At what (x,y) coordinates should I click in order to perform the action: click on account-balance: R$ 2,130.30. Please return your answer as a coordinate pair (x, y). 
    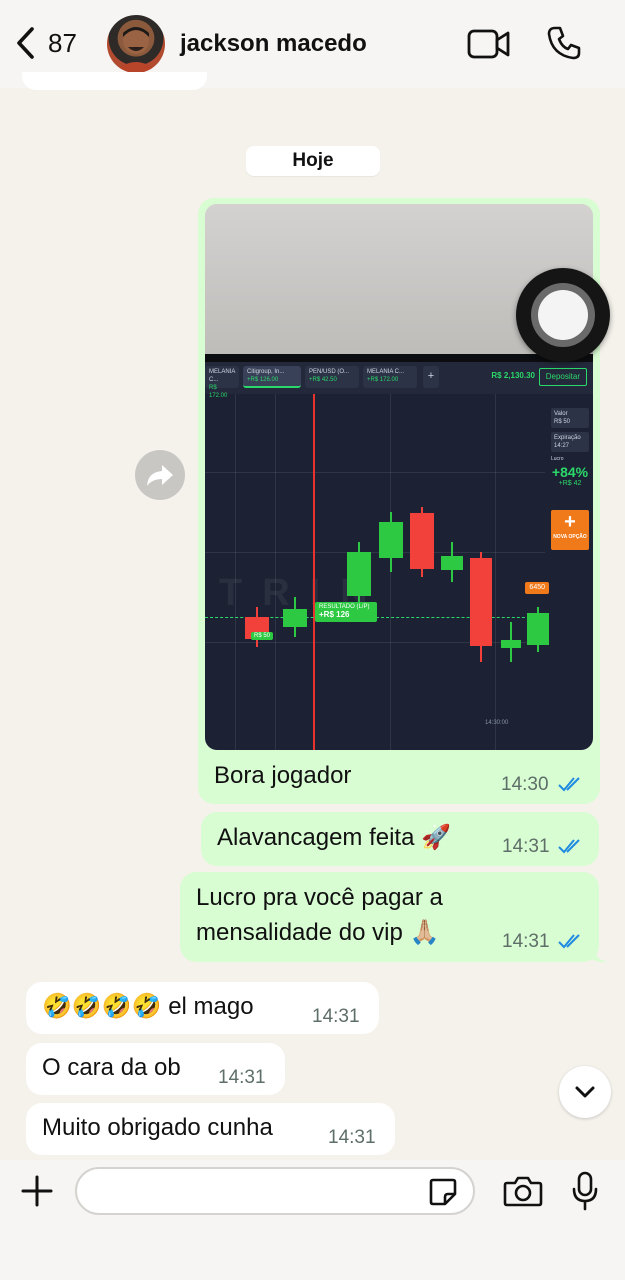
    Looking at the image, I should click on (513, 375).